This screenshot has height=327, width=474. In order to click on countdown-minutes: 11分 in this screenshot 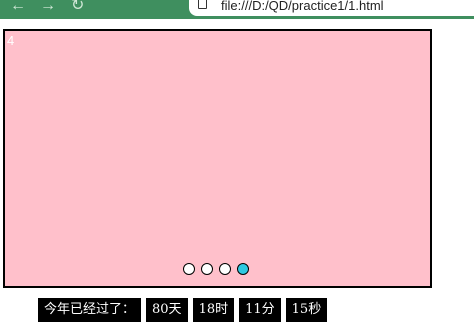, I will do `click(260, 310)`.